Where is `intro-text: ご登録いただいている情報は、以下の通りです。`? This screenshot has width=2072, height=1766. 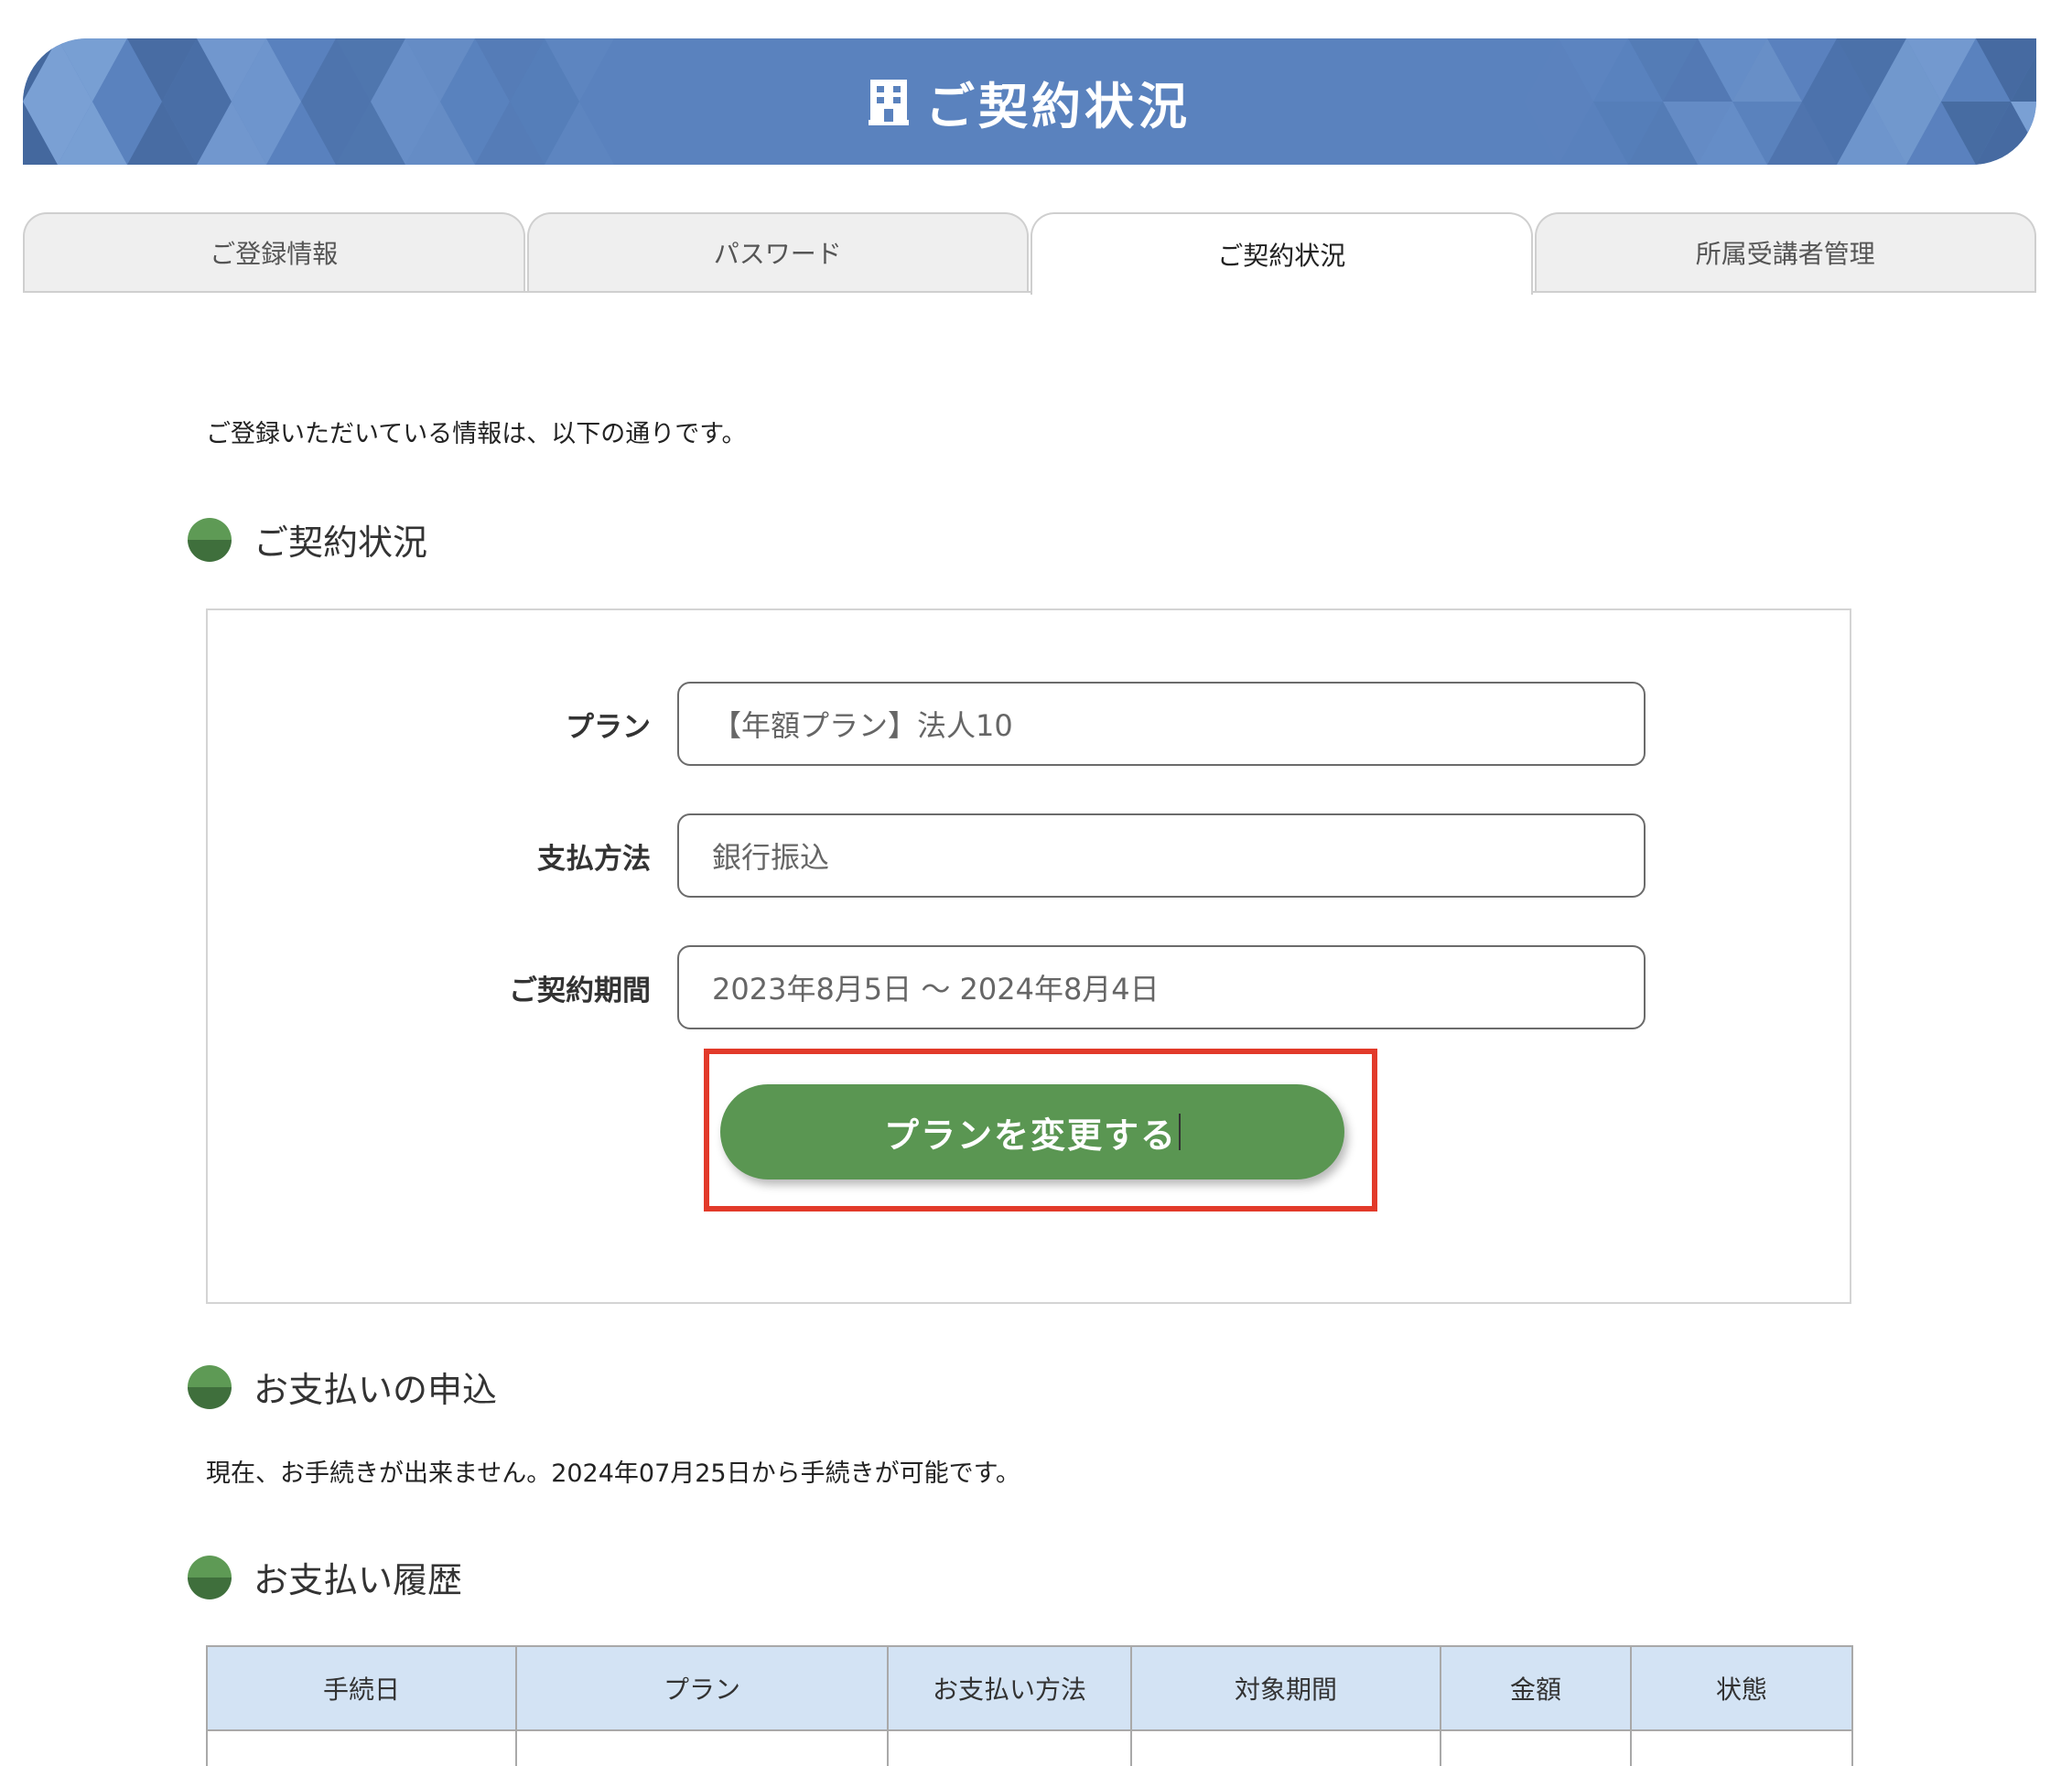
intro-text: ご登録いただいている情報は、以下の通りです。 is located at coordinates (476, 434).